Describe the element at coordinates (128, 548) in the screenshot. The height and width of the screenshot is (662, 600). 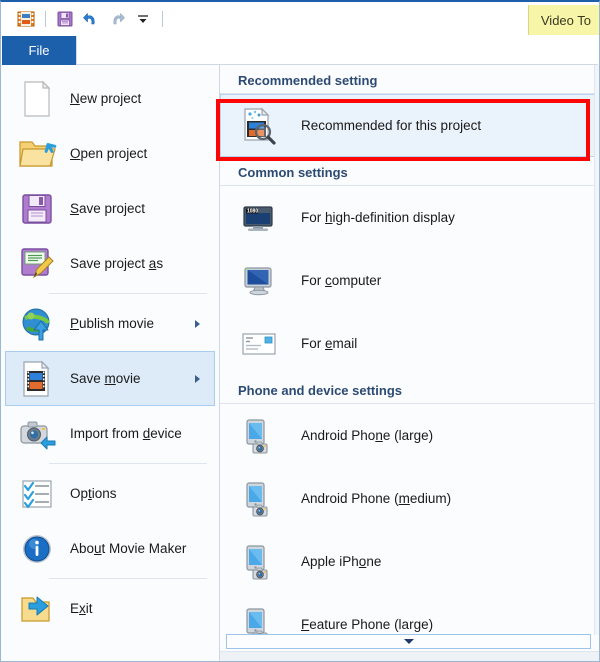
I see `menu-item-label: About Movie Maker` at that location.